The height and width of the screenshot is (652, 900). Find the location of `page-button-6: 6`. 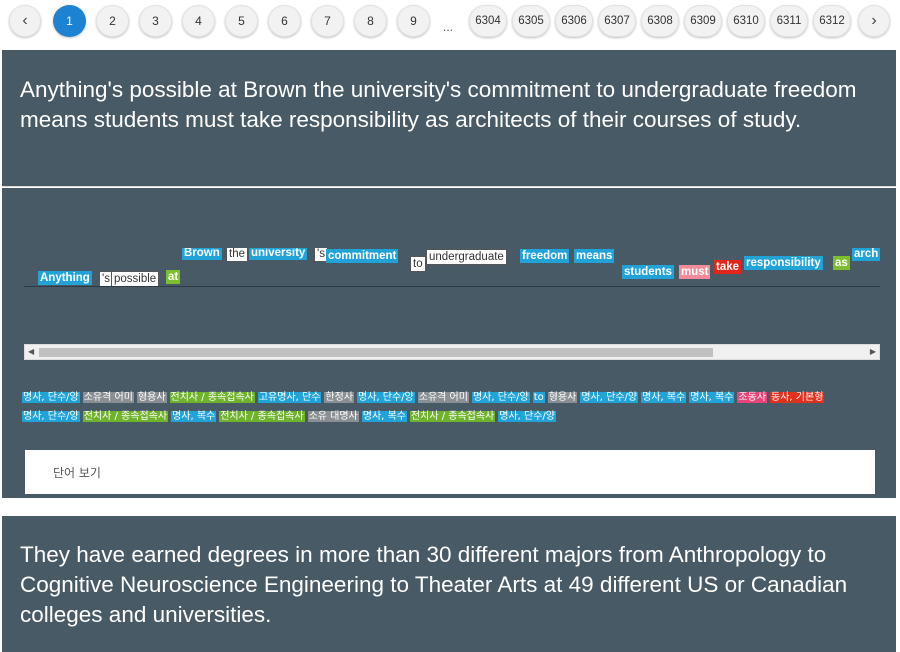

page-button-6: 6 is located at coordinates (284, 21).